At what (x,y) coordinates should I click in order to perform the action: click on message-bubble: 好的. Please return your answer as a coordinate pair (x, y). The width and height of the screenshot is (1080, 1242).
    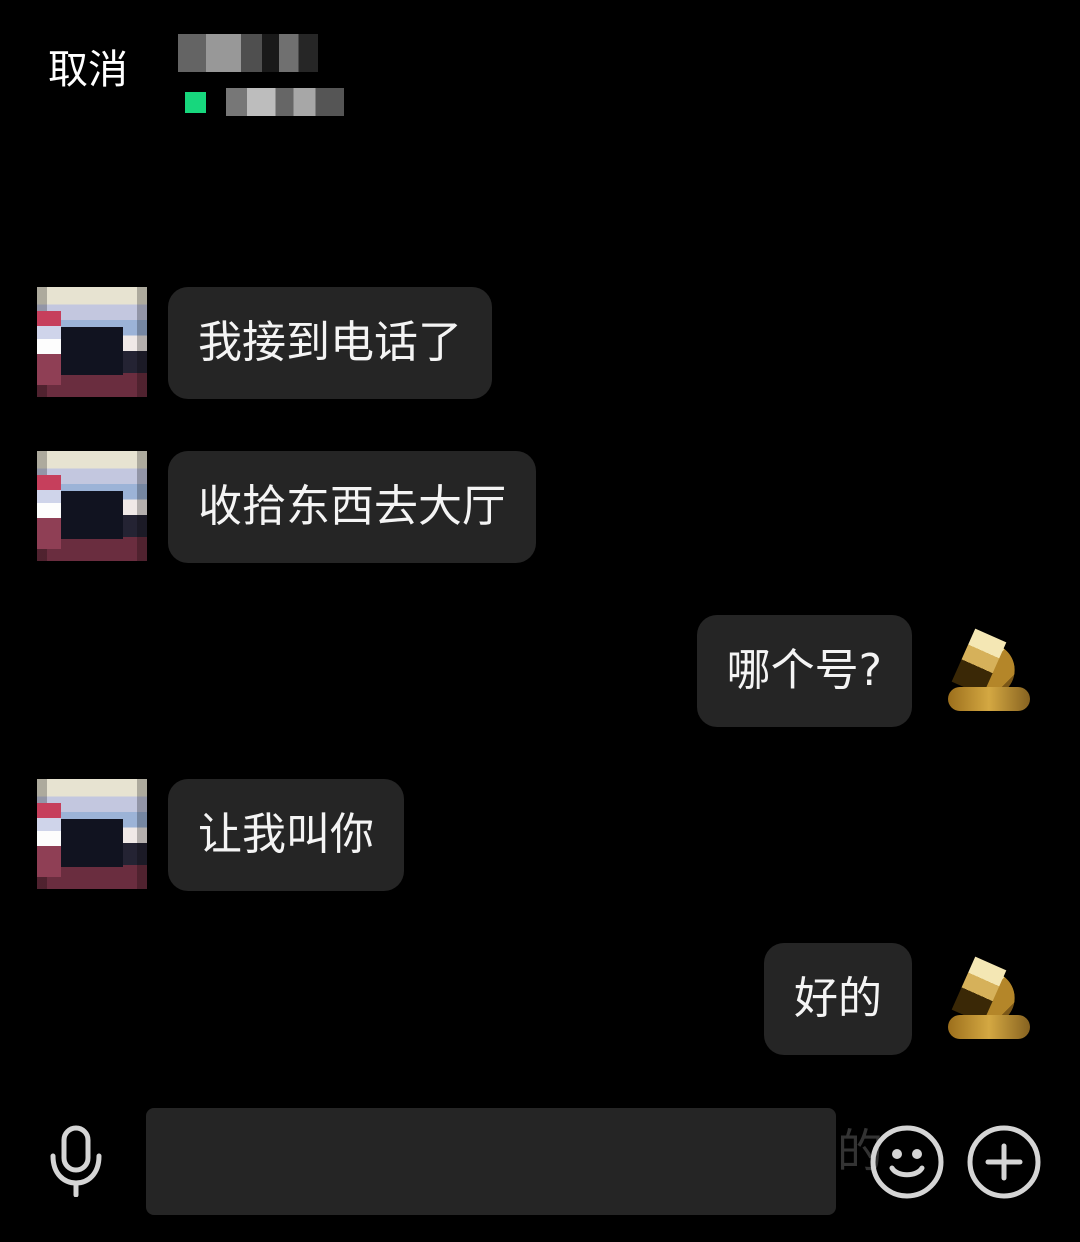
    Looking at the image, I should click on (838, 999).